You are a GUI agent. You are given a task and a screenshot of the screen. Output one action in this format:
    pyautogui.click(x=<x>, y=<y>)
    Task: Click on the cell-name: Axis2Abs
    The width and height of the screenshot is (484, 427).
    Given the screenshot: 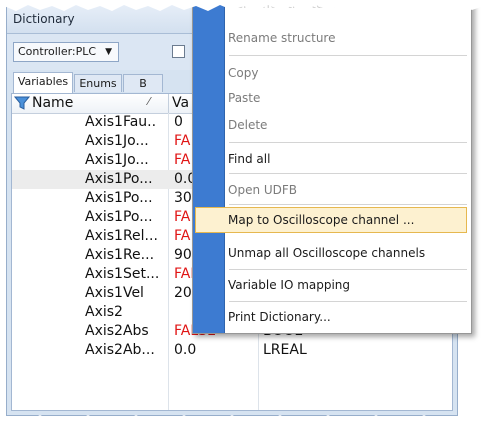 What is the action you would take?
    pyautogui.click(x=117, y=331)
    